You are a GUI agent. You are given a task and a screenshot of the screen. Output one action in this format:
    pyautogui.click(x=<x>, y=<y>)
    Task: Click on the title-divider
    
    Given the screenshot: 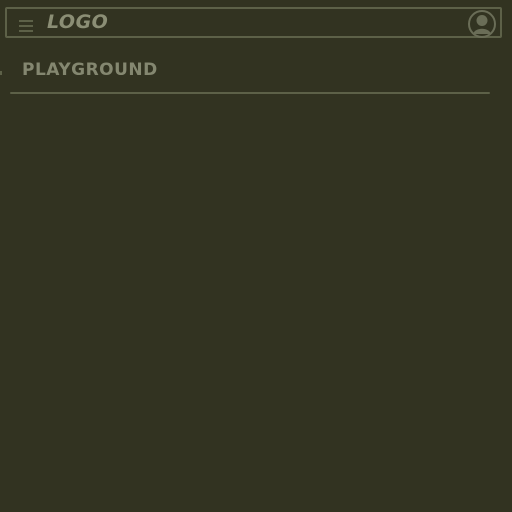 What is the action you would take?
    pyautogui.click(x=250, y=93)
    